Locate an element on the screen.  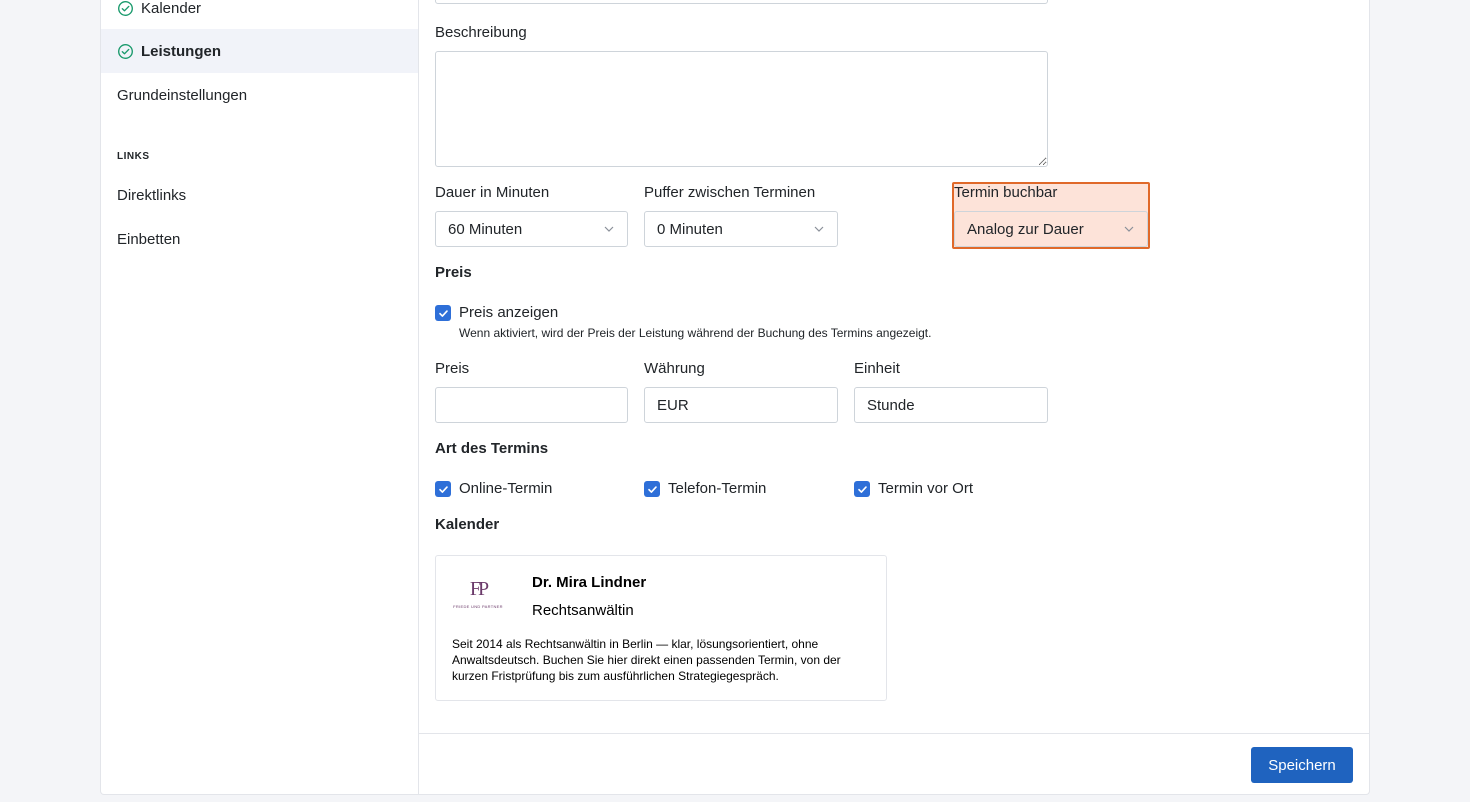
calendar-heading: Kalender is located at coordinates (467, 524).